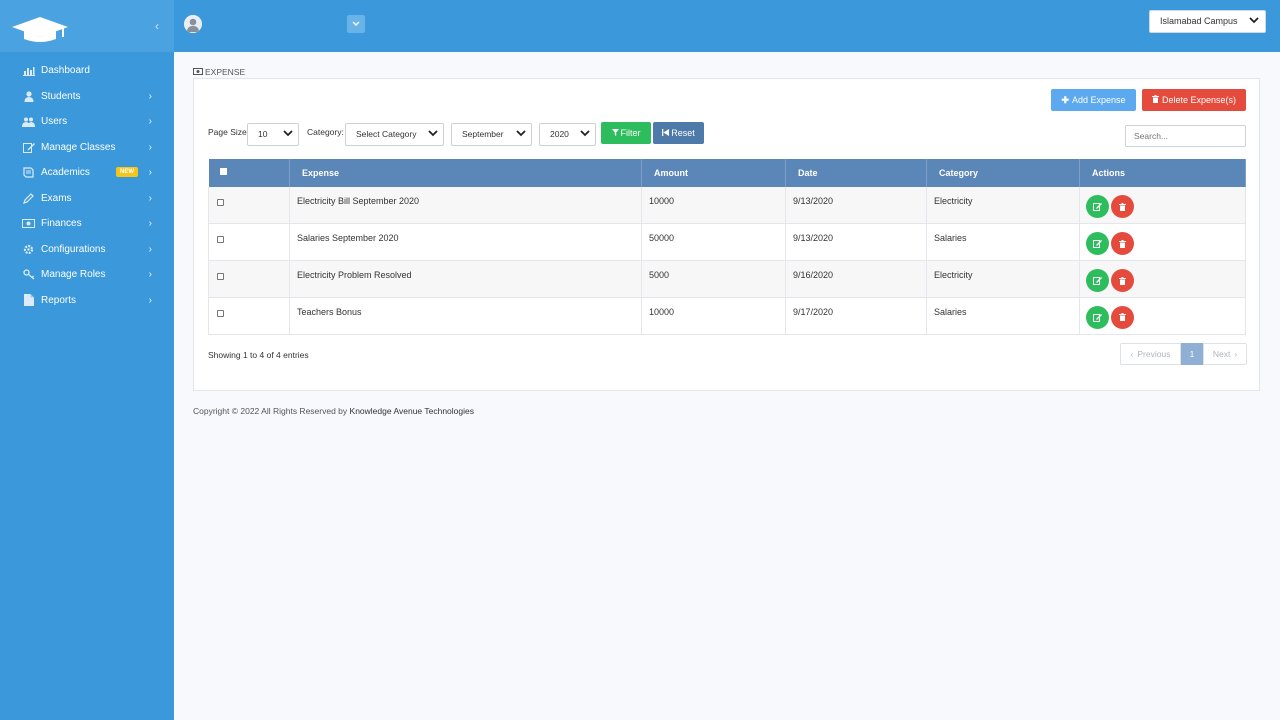  I want to click on sidebar-item-label: Exams, so click(56, 198).